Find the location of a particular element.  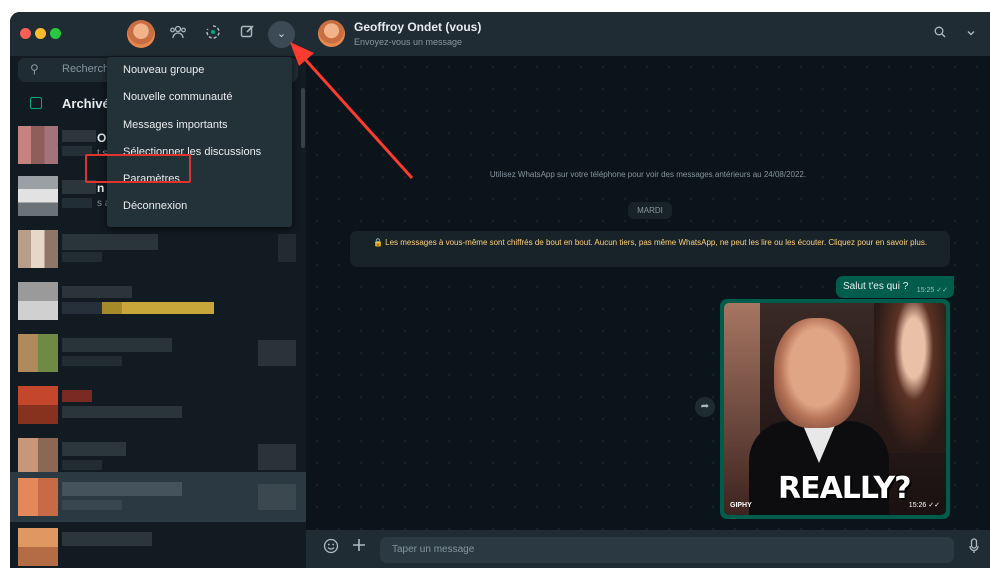

outgoing-message: Salut t'es qui ? 15:25 ✓✓ is located at coordinates (895, 287).